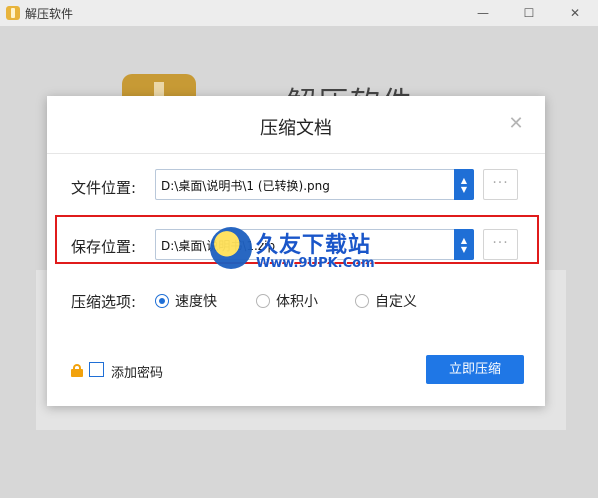  I want to click on dialog-header: 压缩文档 ✕, so click(296, 125).